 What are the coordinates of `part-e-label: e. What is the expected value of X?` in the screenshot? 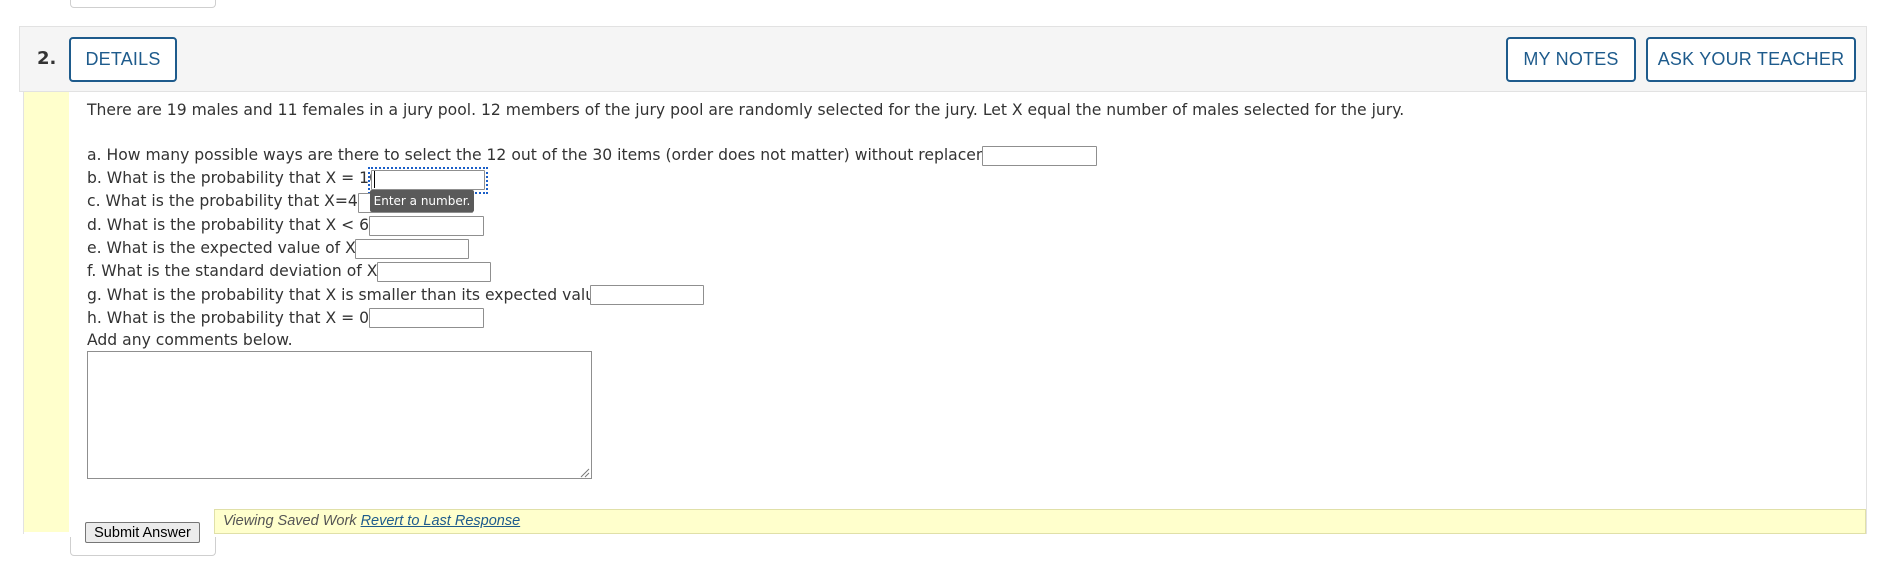 It's located at (226, 248).